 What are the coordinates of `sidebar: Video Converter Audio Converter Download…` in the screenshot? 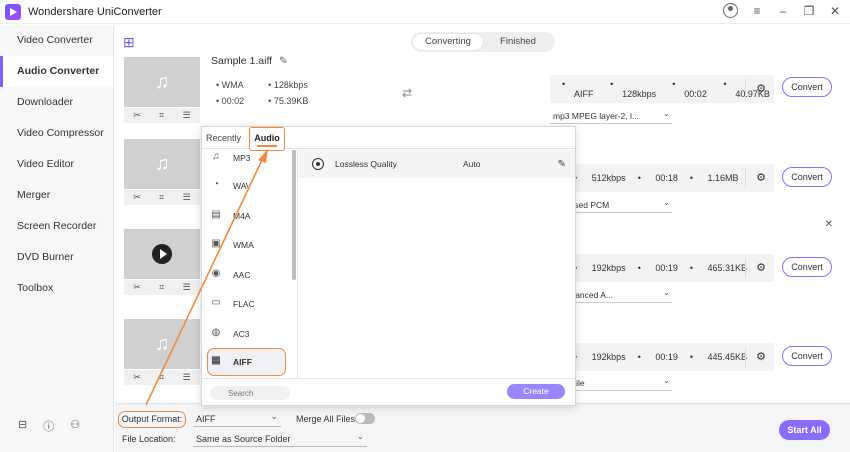 It's located at (57, 238).